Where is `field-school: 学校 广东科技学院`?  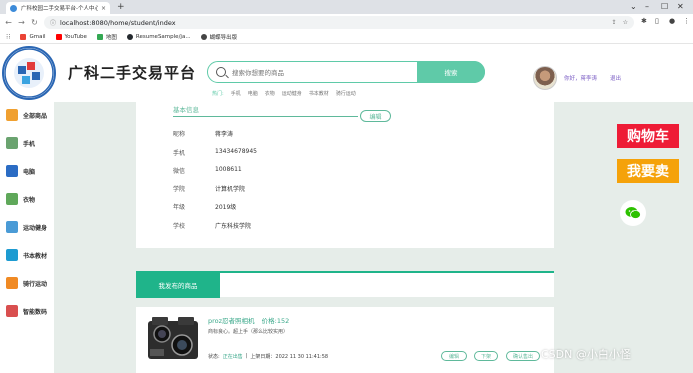
field-school: 学校 广东科技学院 is located at coordinates (212, 226).